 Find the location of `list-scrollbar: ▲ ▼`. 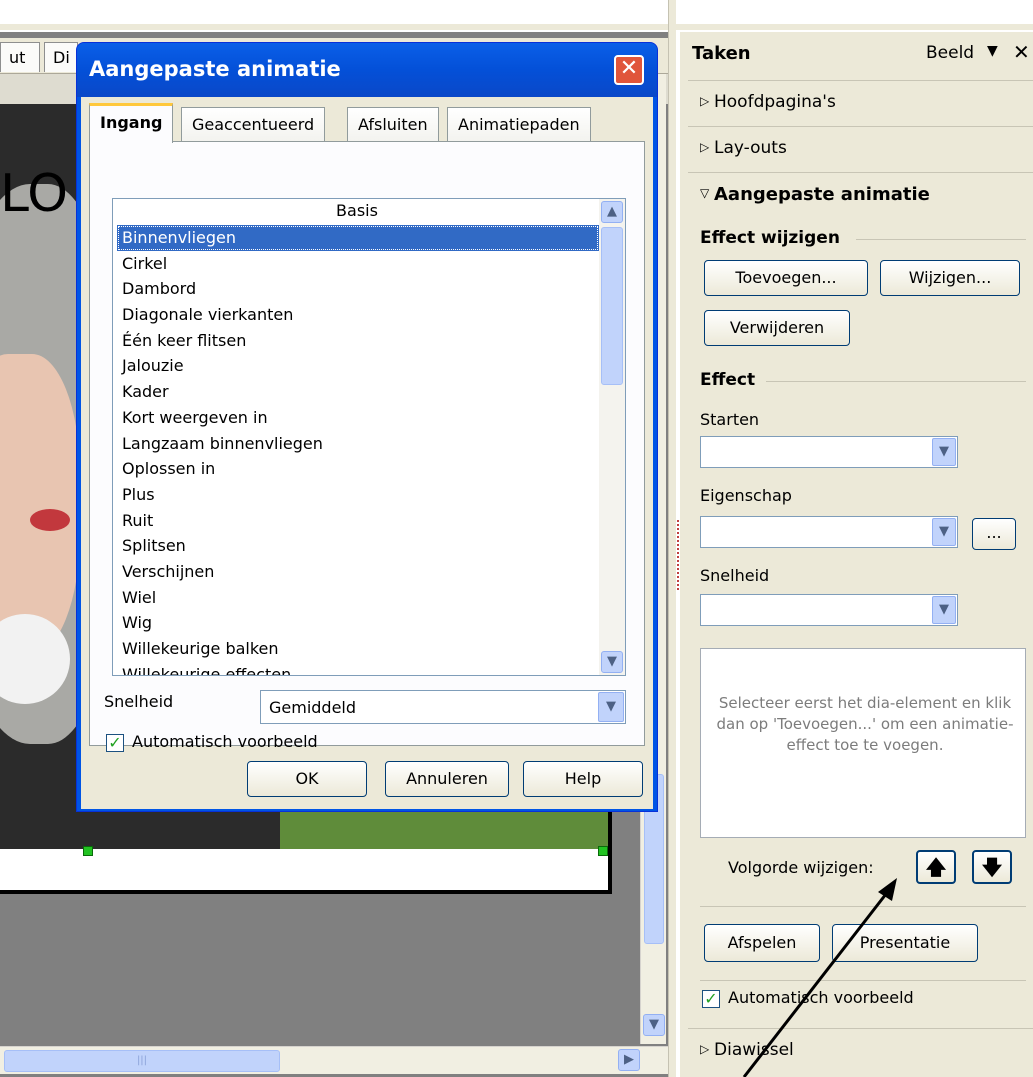

list-scrollbar: ▲ ▼ is located at coordinates (612, 437).